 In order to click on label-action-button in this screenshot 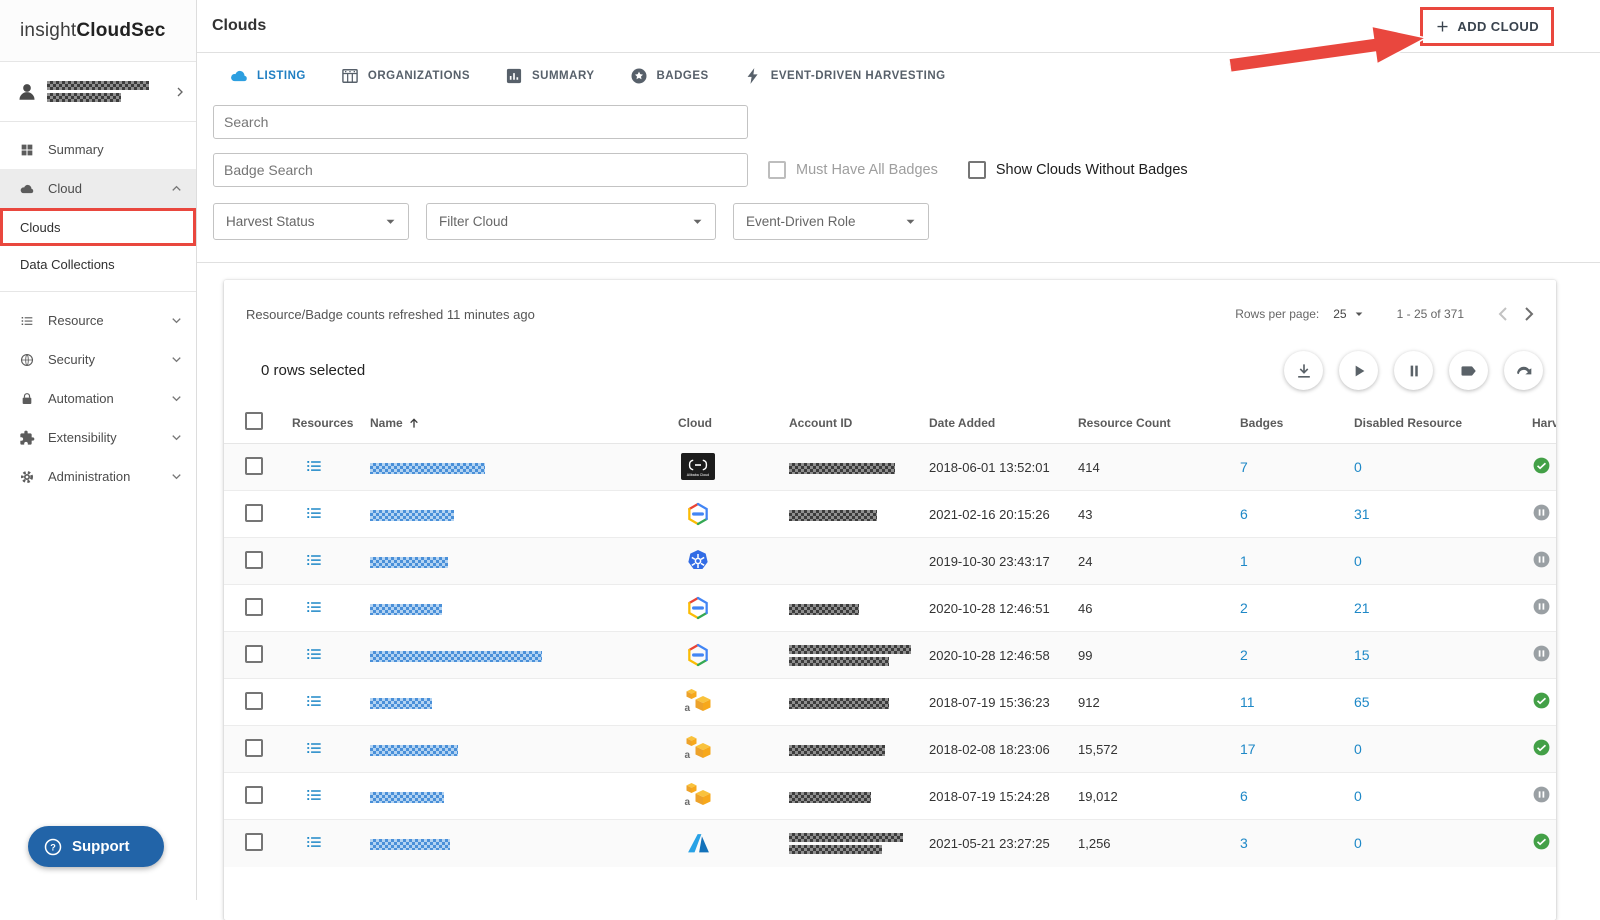, I will do `click(1468, 370)`.